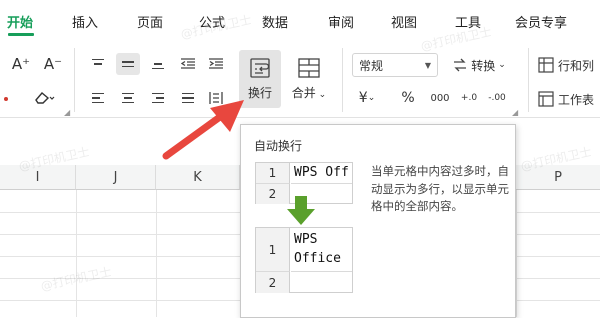  What do you see at coordinates (85, 21) in the screenshot?
I see `tab-insert: 插入` at bounding box center [85, 21].